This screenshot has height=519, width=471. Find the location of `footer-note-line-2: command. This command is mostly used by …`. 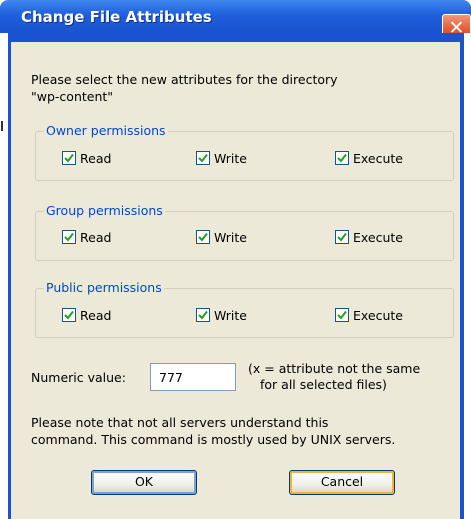

footer-note-line-2: command. This command is mostly used by … is located at coordinates (213, 439).